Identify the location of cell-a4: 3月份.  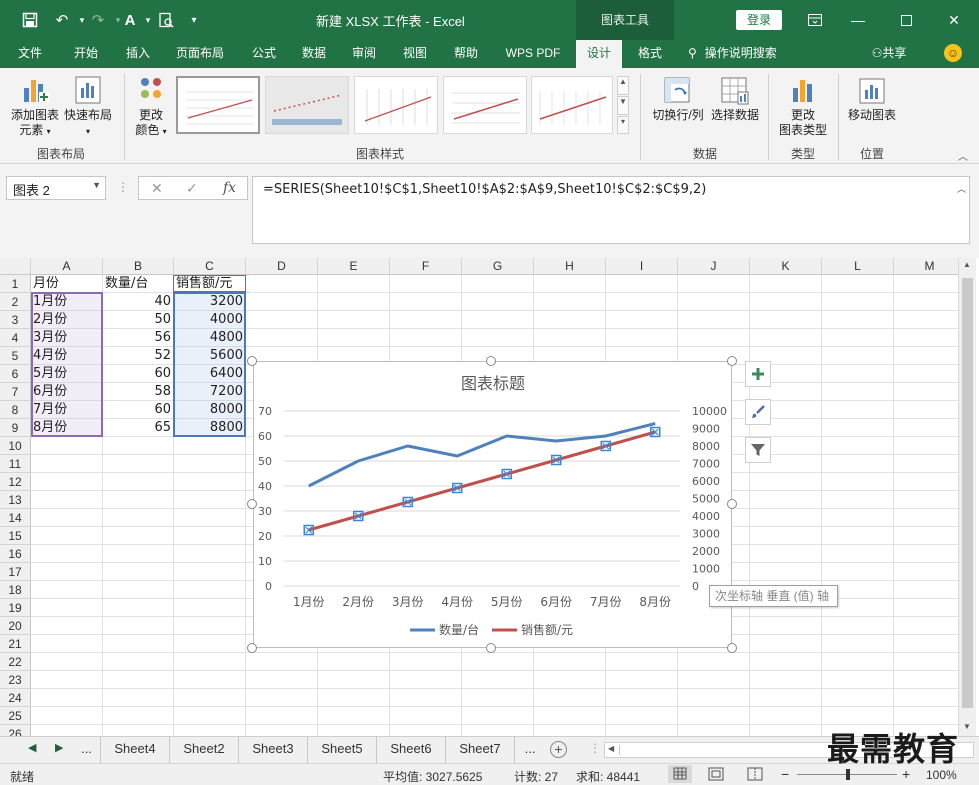
(67, 338).